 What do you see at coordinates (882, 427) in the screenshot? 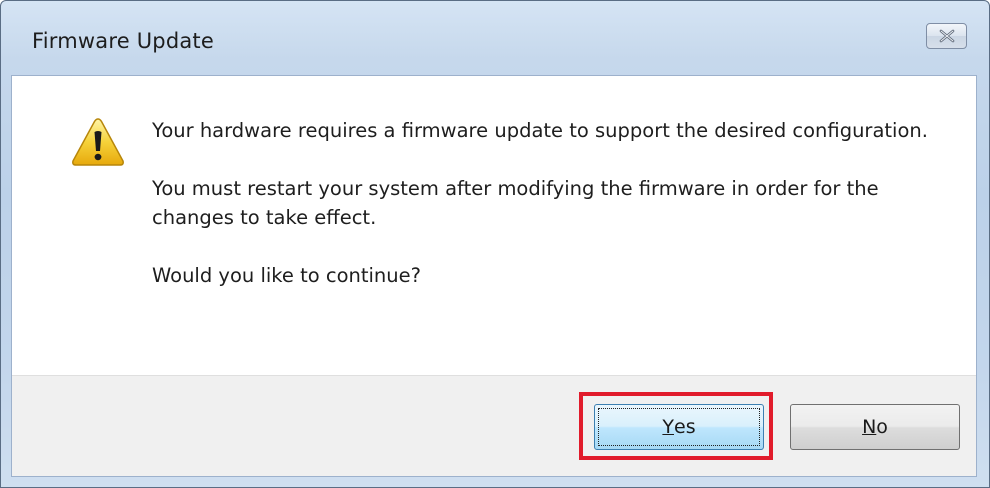
I see `no-label-rest: o` at bounding box center [882, 427].